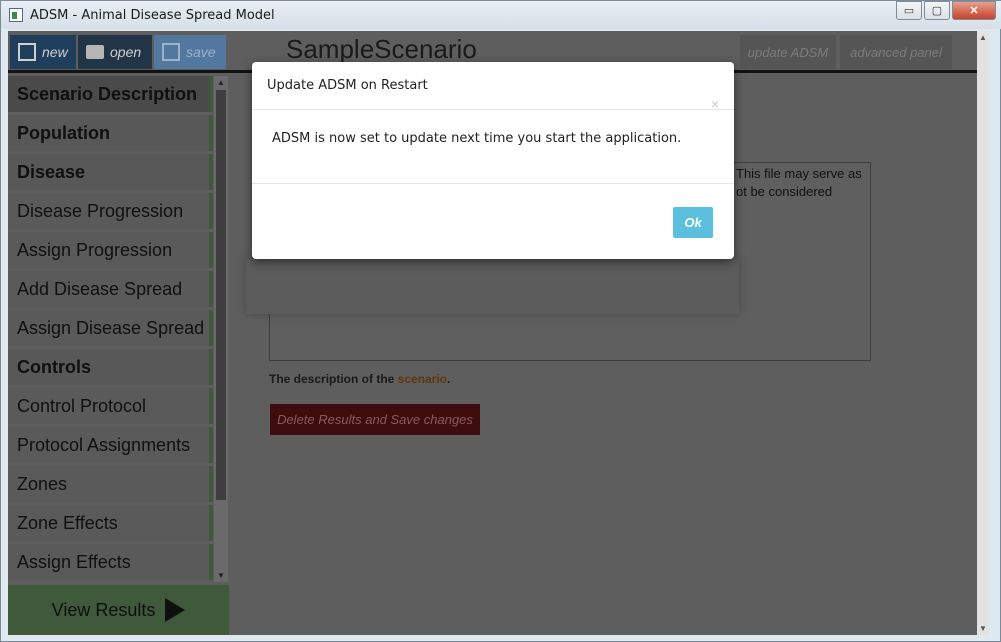 This screenshot has width=1001, height=642. I want to click on new-label: new, so click(55, 52).